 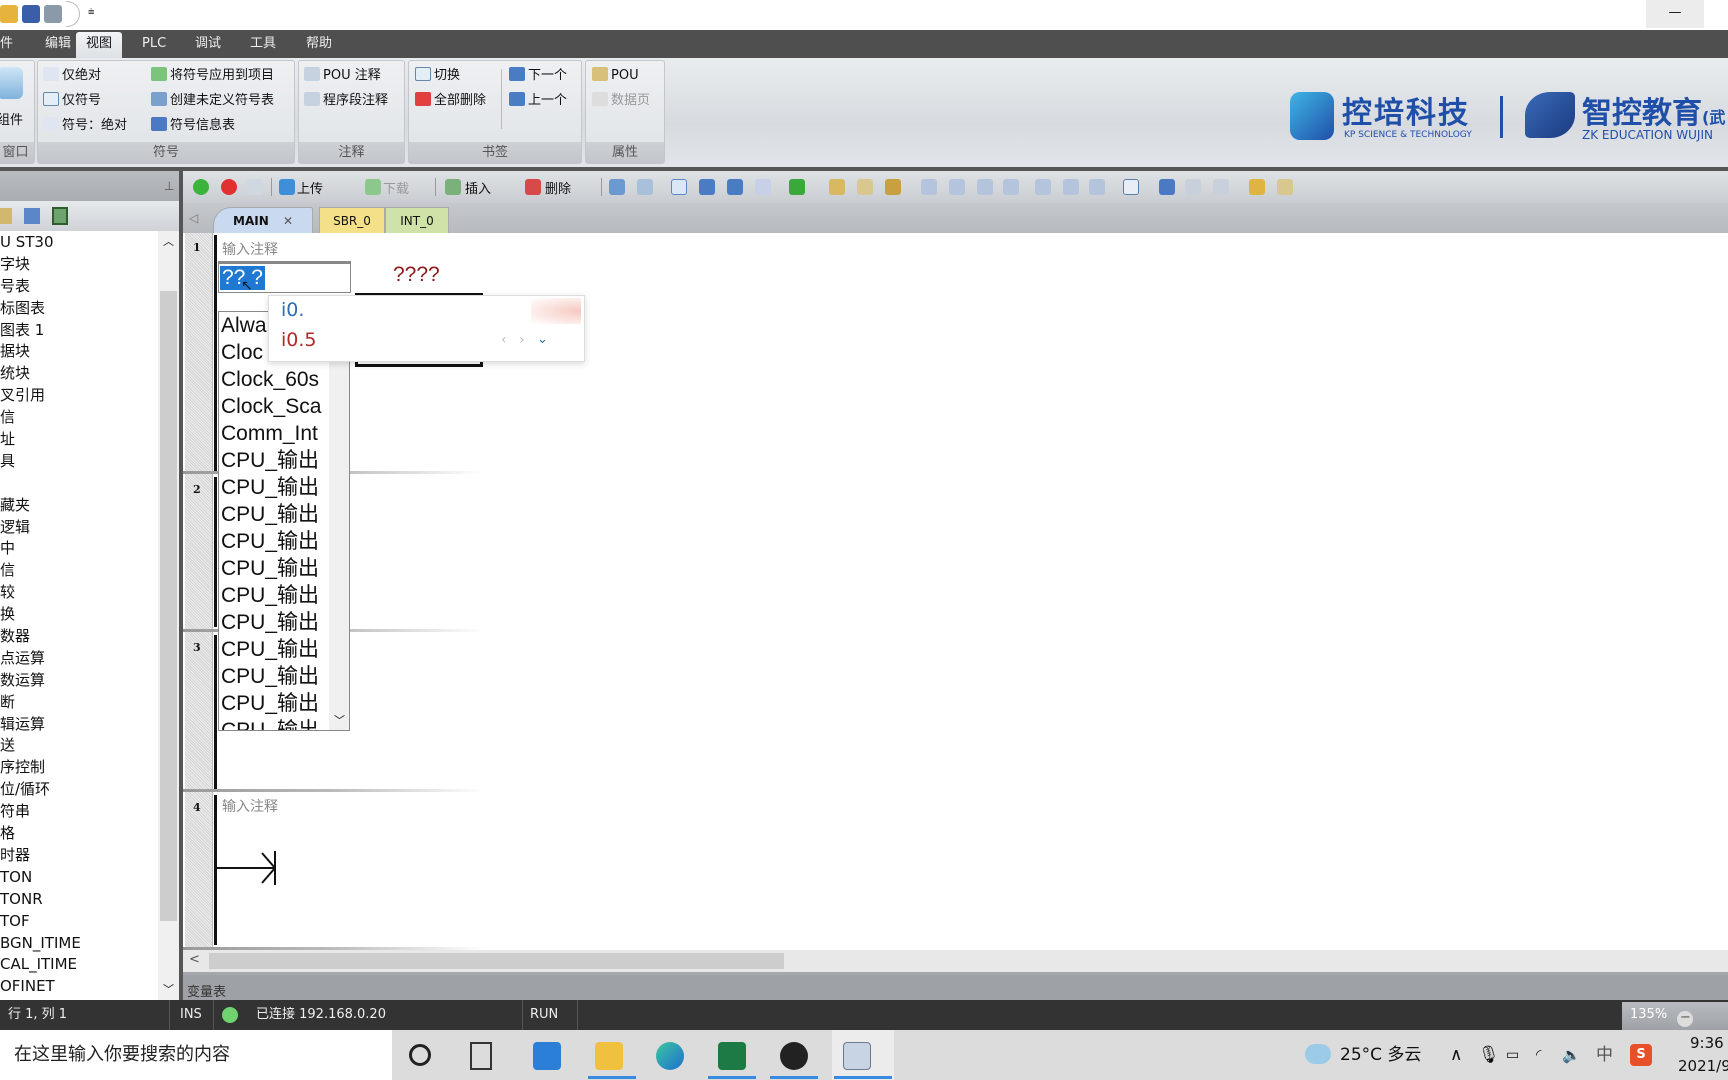 What do you see at coordinates (538, 101) in the screenshot?
I see `prev-bookmark-button: 上一个` at bounding box center [538, 101].